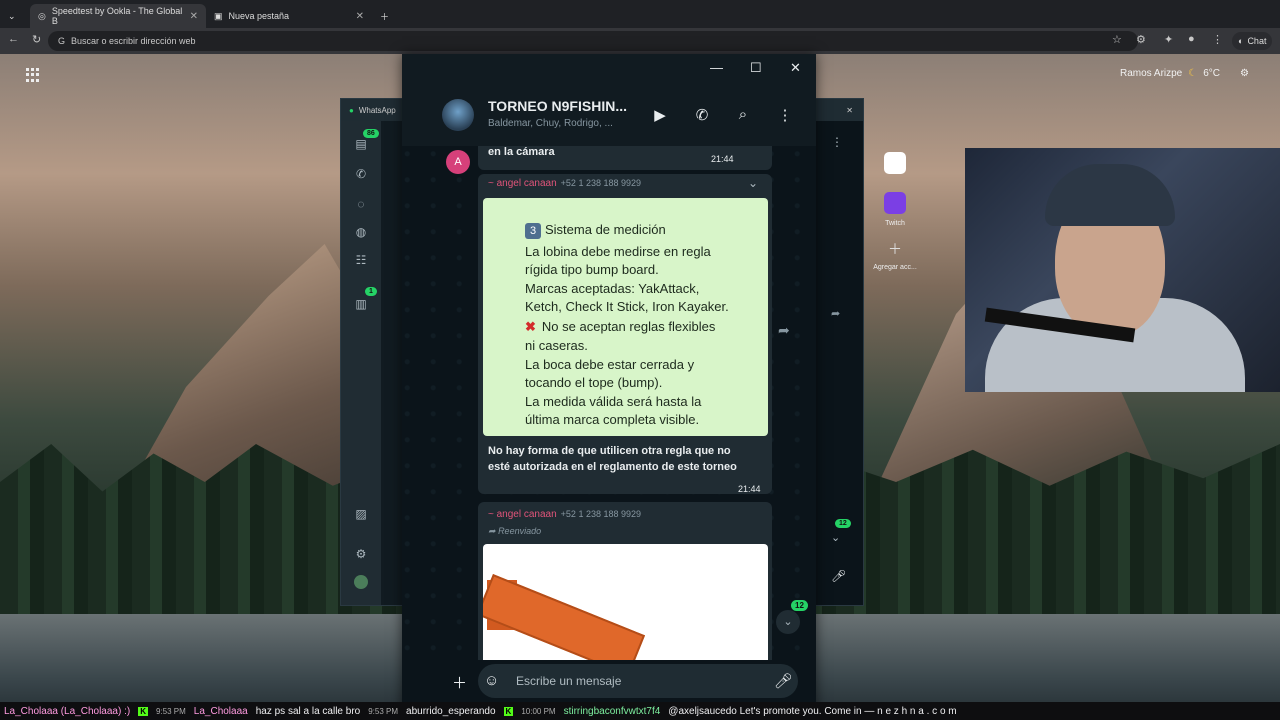 The width and height of the screenshot is (1280, 720). I want to click on minimize-icon: —, so click(716, 67).